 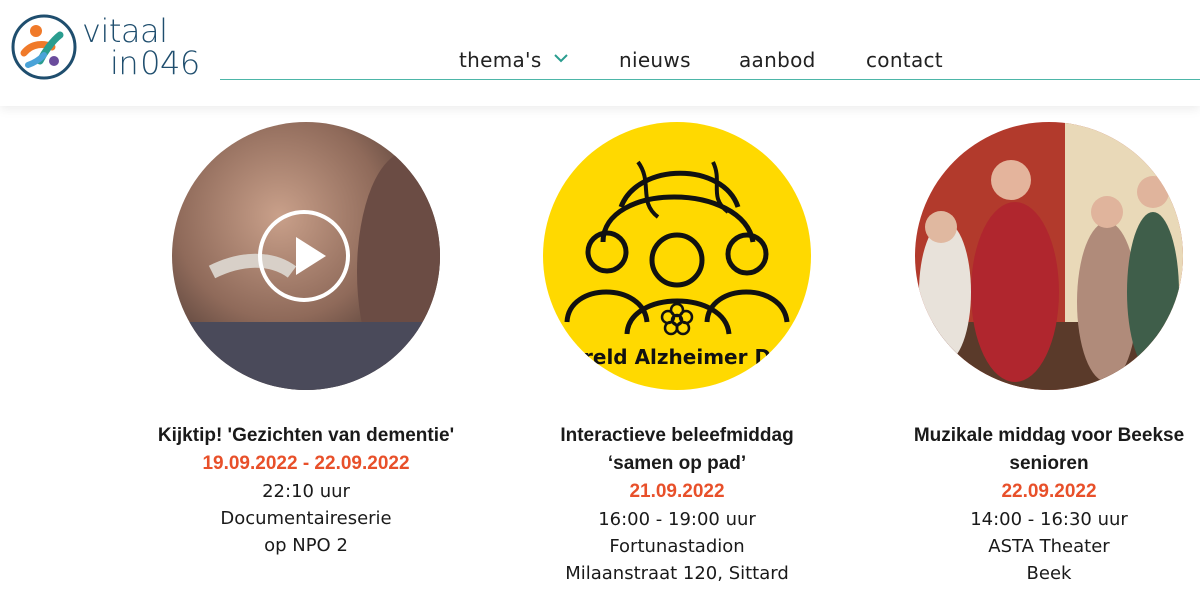 I want to click on event-time: 14:00 - 16:30 uur, so click(x=1049, y=519).